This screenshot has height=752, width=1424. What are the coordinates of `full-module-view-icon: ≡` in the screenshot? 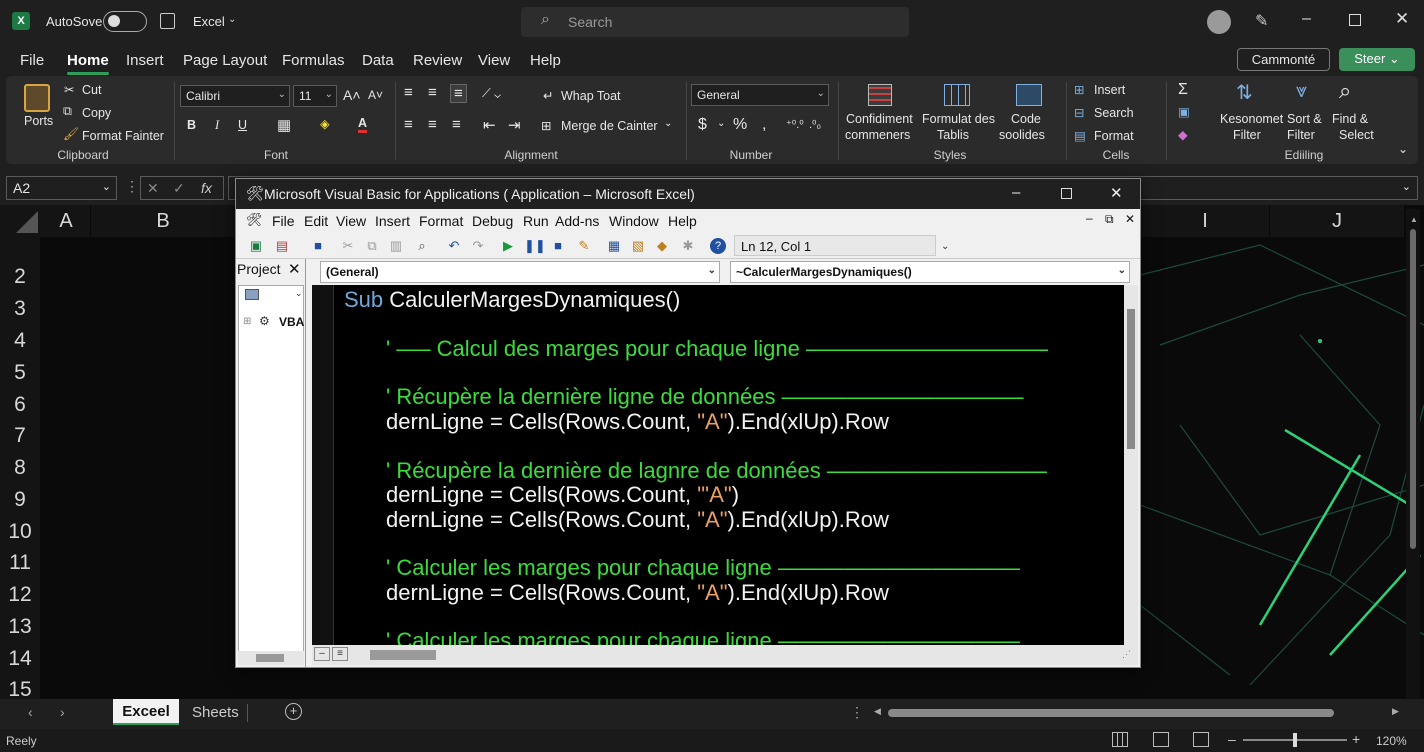 It's located at (340, 654).